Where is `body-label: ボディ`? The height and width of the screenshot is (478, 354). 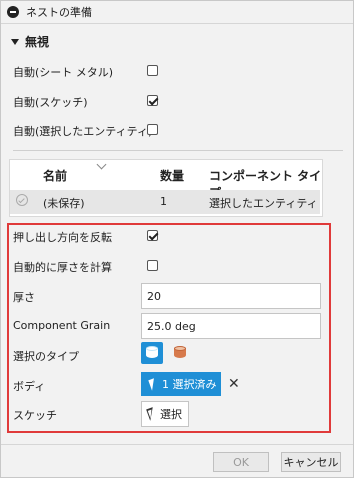 body-label: ボディ is located at coordinates (29, 386).